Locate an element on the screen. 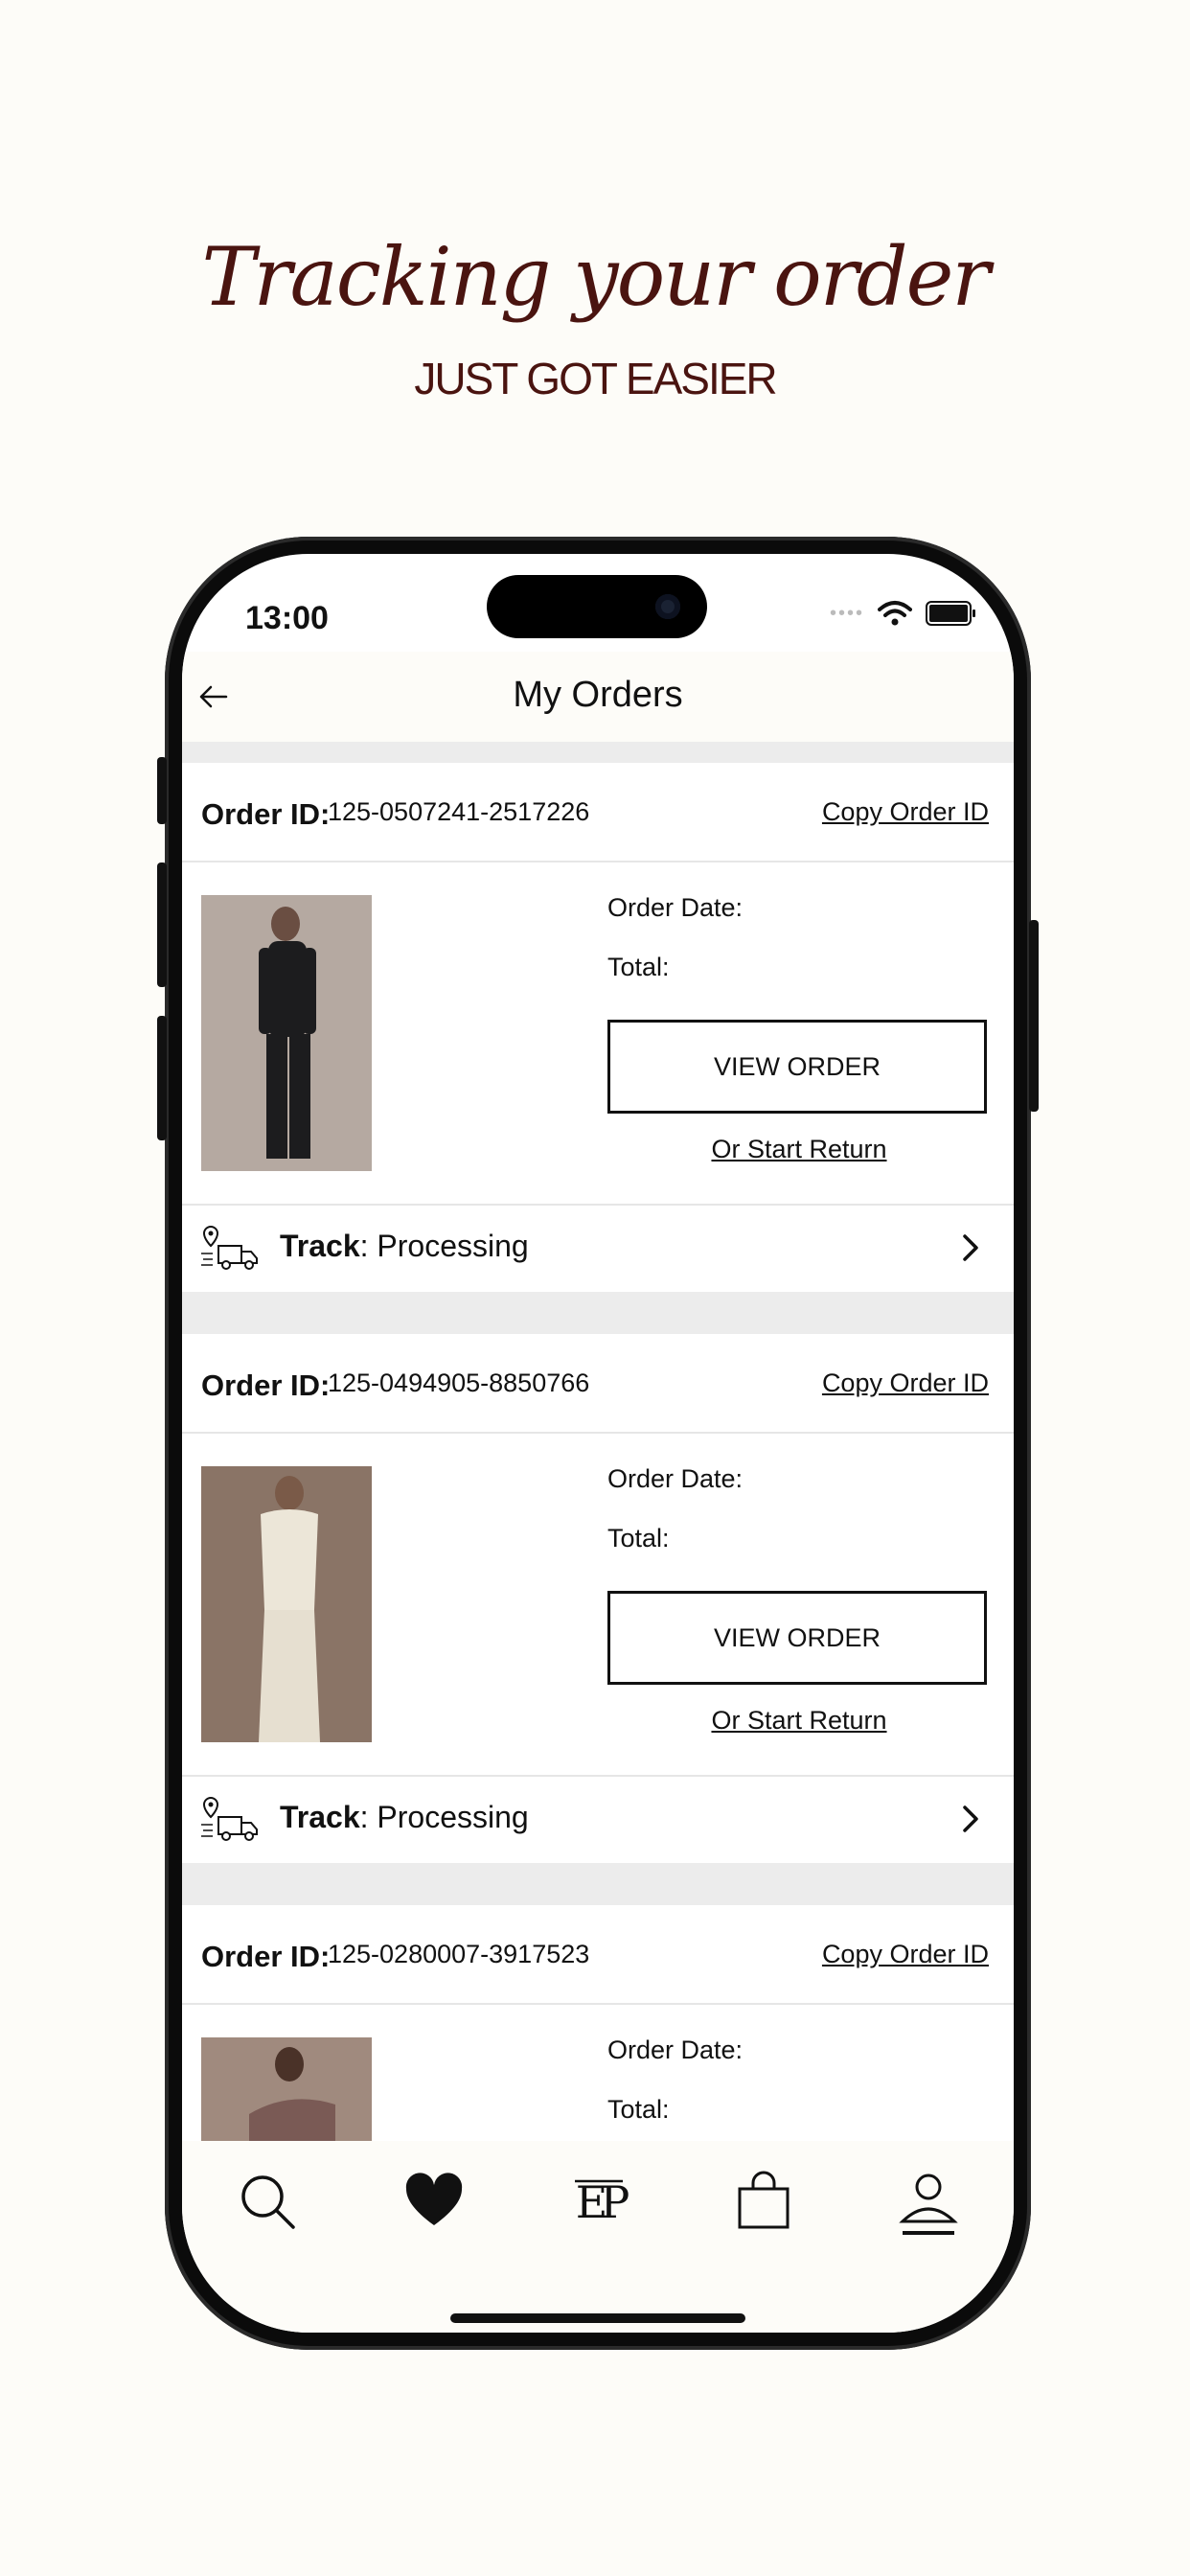 The height and width of the screenshot is (2576, 1190). camera-icon is located at coordinates (668, 606).